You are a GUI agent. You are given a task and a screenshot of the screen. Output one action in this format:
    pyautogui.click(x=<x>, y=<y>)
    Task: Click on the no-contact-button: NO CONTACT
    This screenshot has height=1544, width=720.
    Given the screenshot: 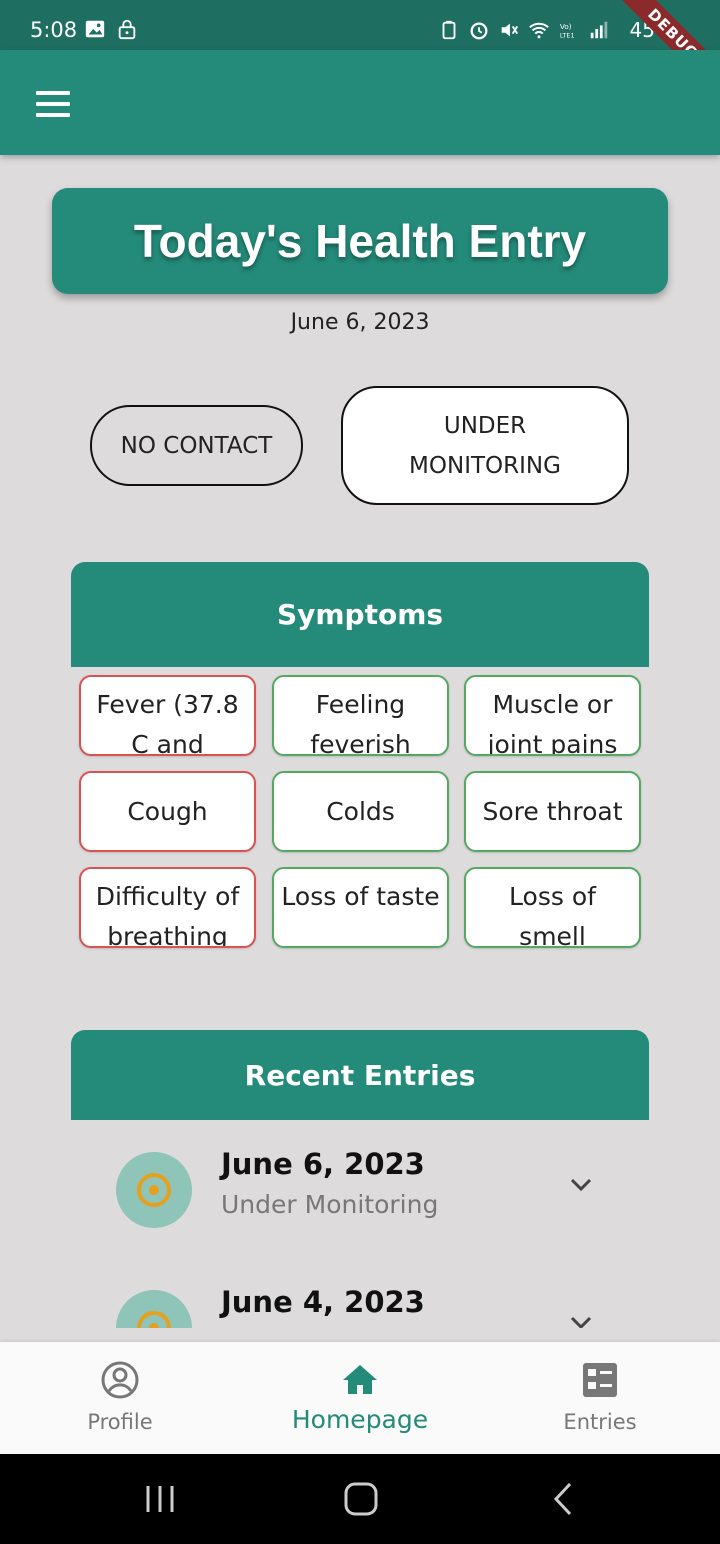 What is the action you would take?
    pyautogui.click(x=196, y=445)
    